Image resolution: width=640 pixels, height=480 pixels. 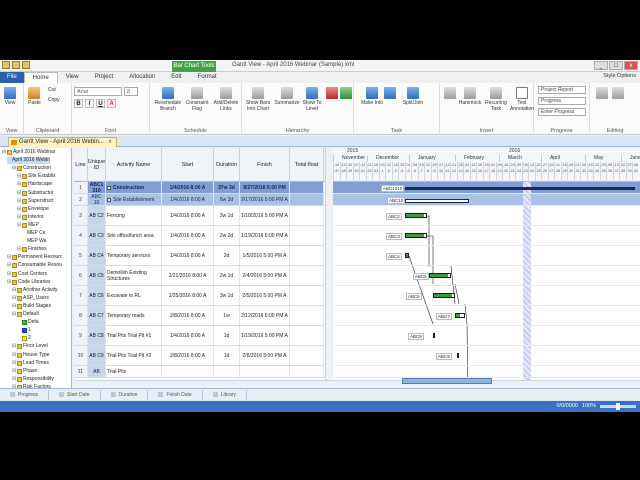 I want to click on text-annotation-button: Text Annotation, so click(x=522, y=99).